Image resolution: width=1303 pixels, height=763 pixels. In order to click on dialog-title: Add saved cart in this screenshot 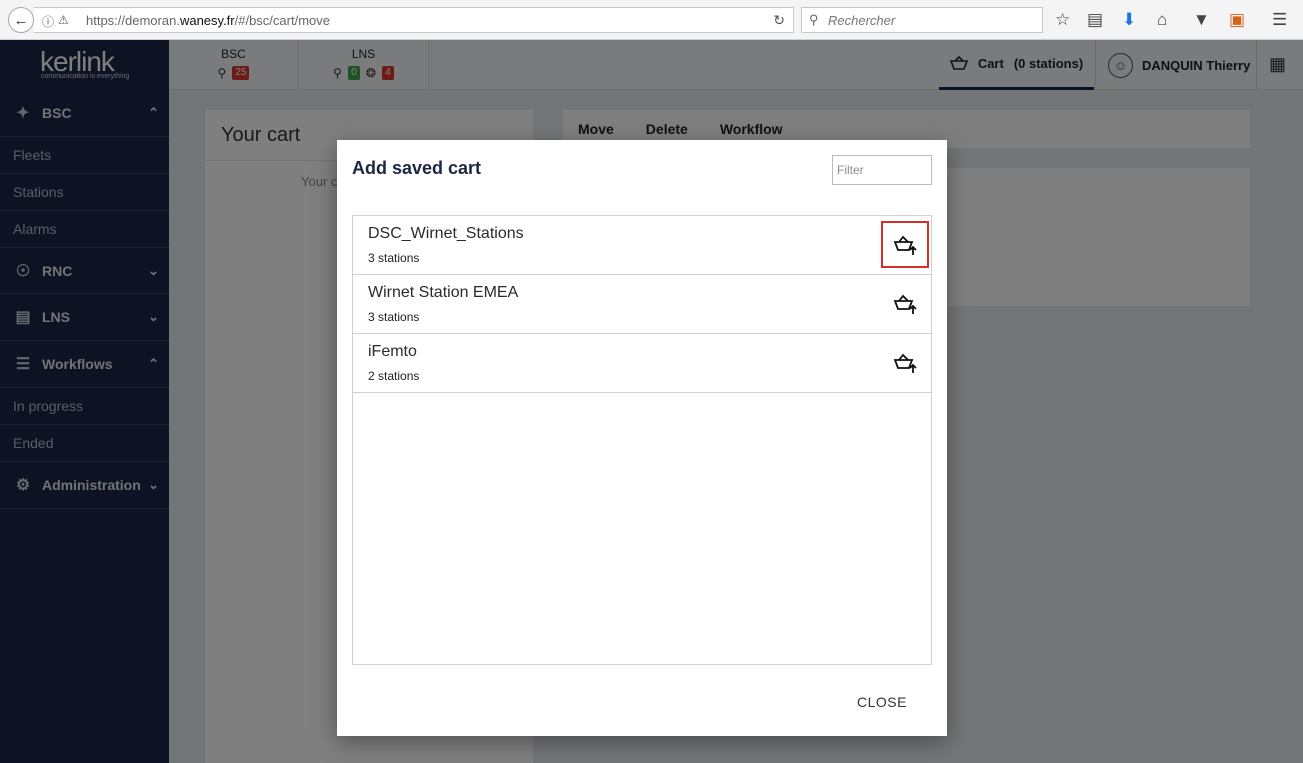, I will do `click(417, 168)`.